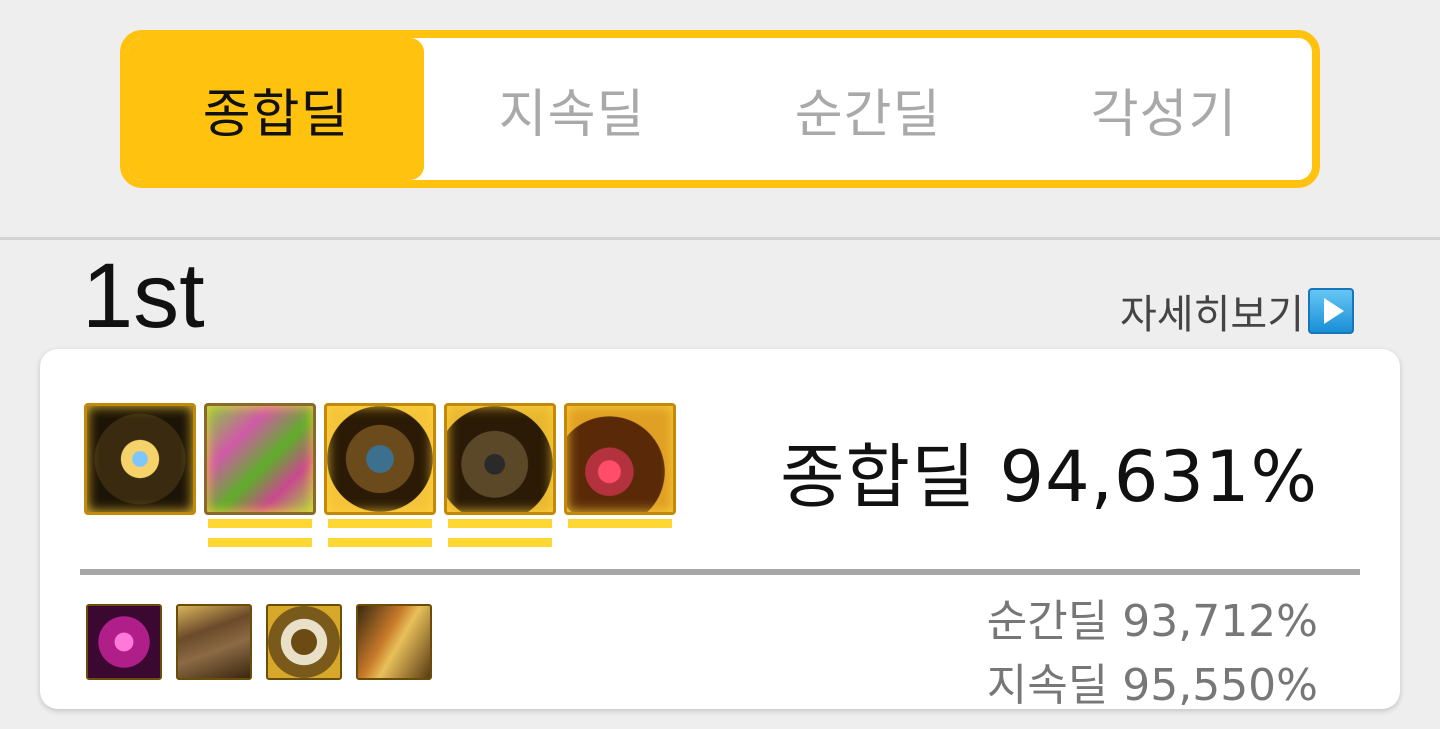  What do you see at coordinates (1164, 109) in the screenshot?
I see `tab-awakening: 각성기` at bounding box center [1164, 109].